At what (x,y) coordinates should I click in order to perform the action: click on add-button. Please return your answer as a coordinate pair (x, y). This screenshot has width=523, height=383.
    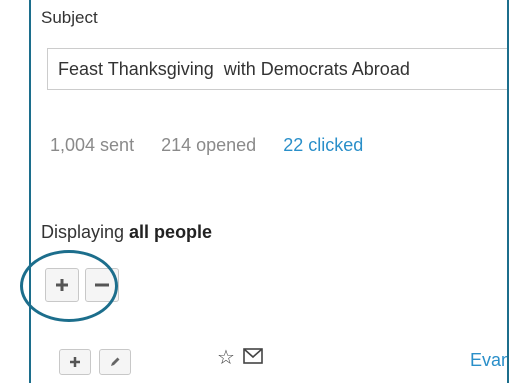
    Looking at the image, I should click on (62, 285).